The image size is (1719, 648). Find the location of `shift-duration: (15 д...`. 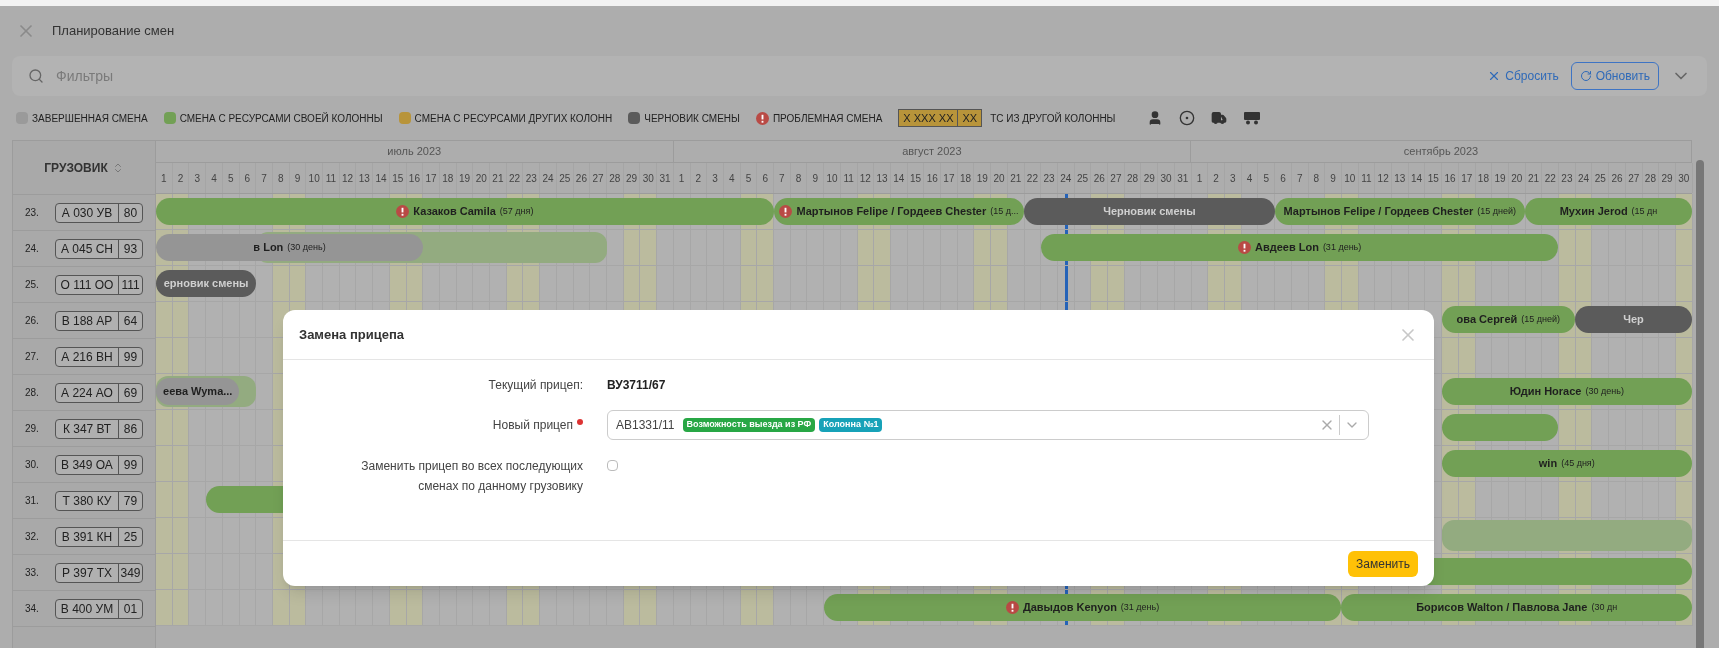

shift-duration: (15 д... is located at coordinates (1004, 211).